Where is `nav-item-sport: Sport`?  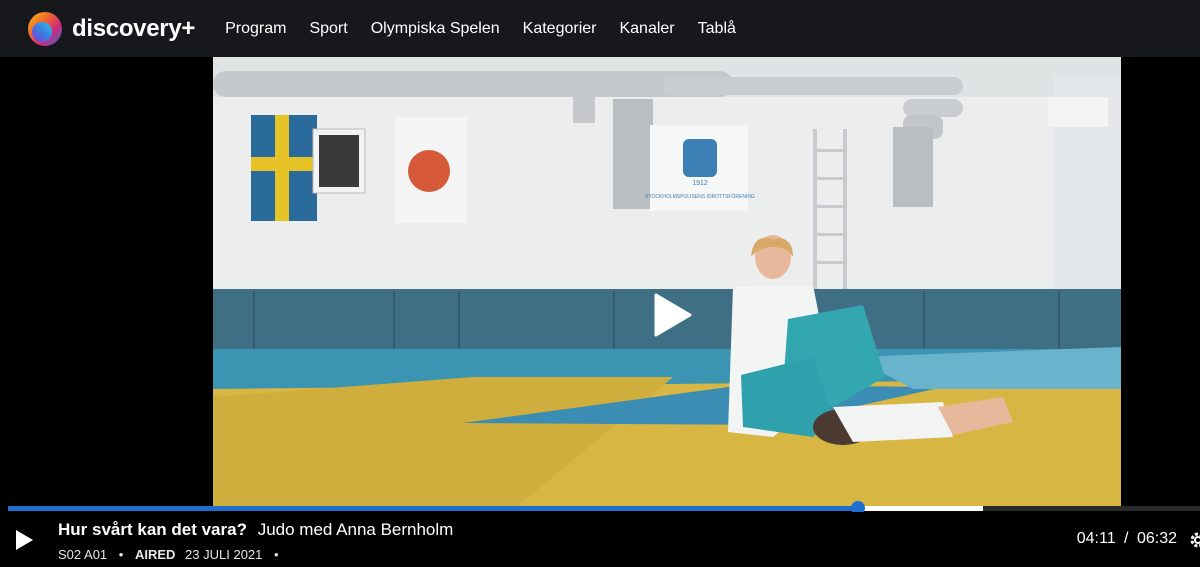 nav-item-sport: Sport is located at coordinates (328, 29).